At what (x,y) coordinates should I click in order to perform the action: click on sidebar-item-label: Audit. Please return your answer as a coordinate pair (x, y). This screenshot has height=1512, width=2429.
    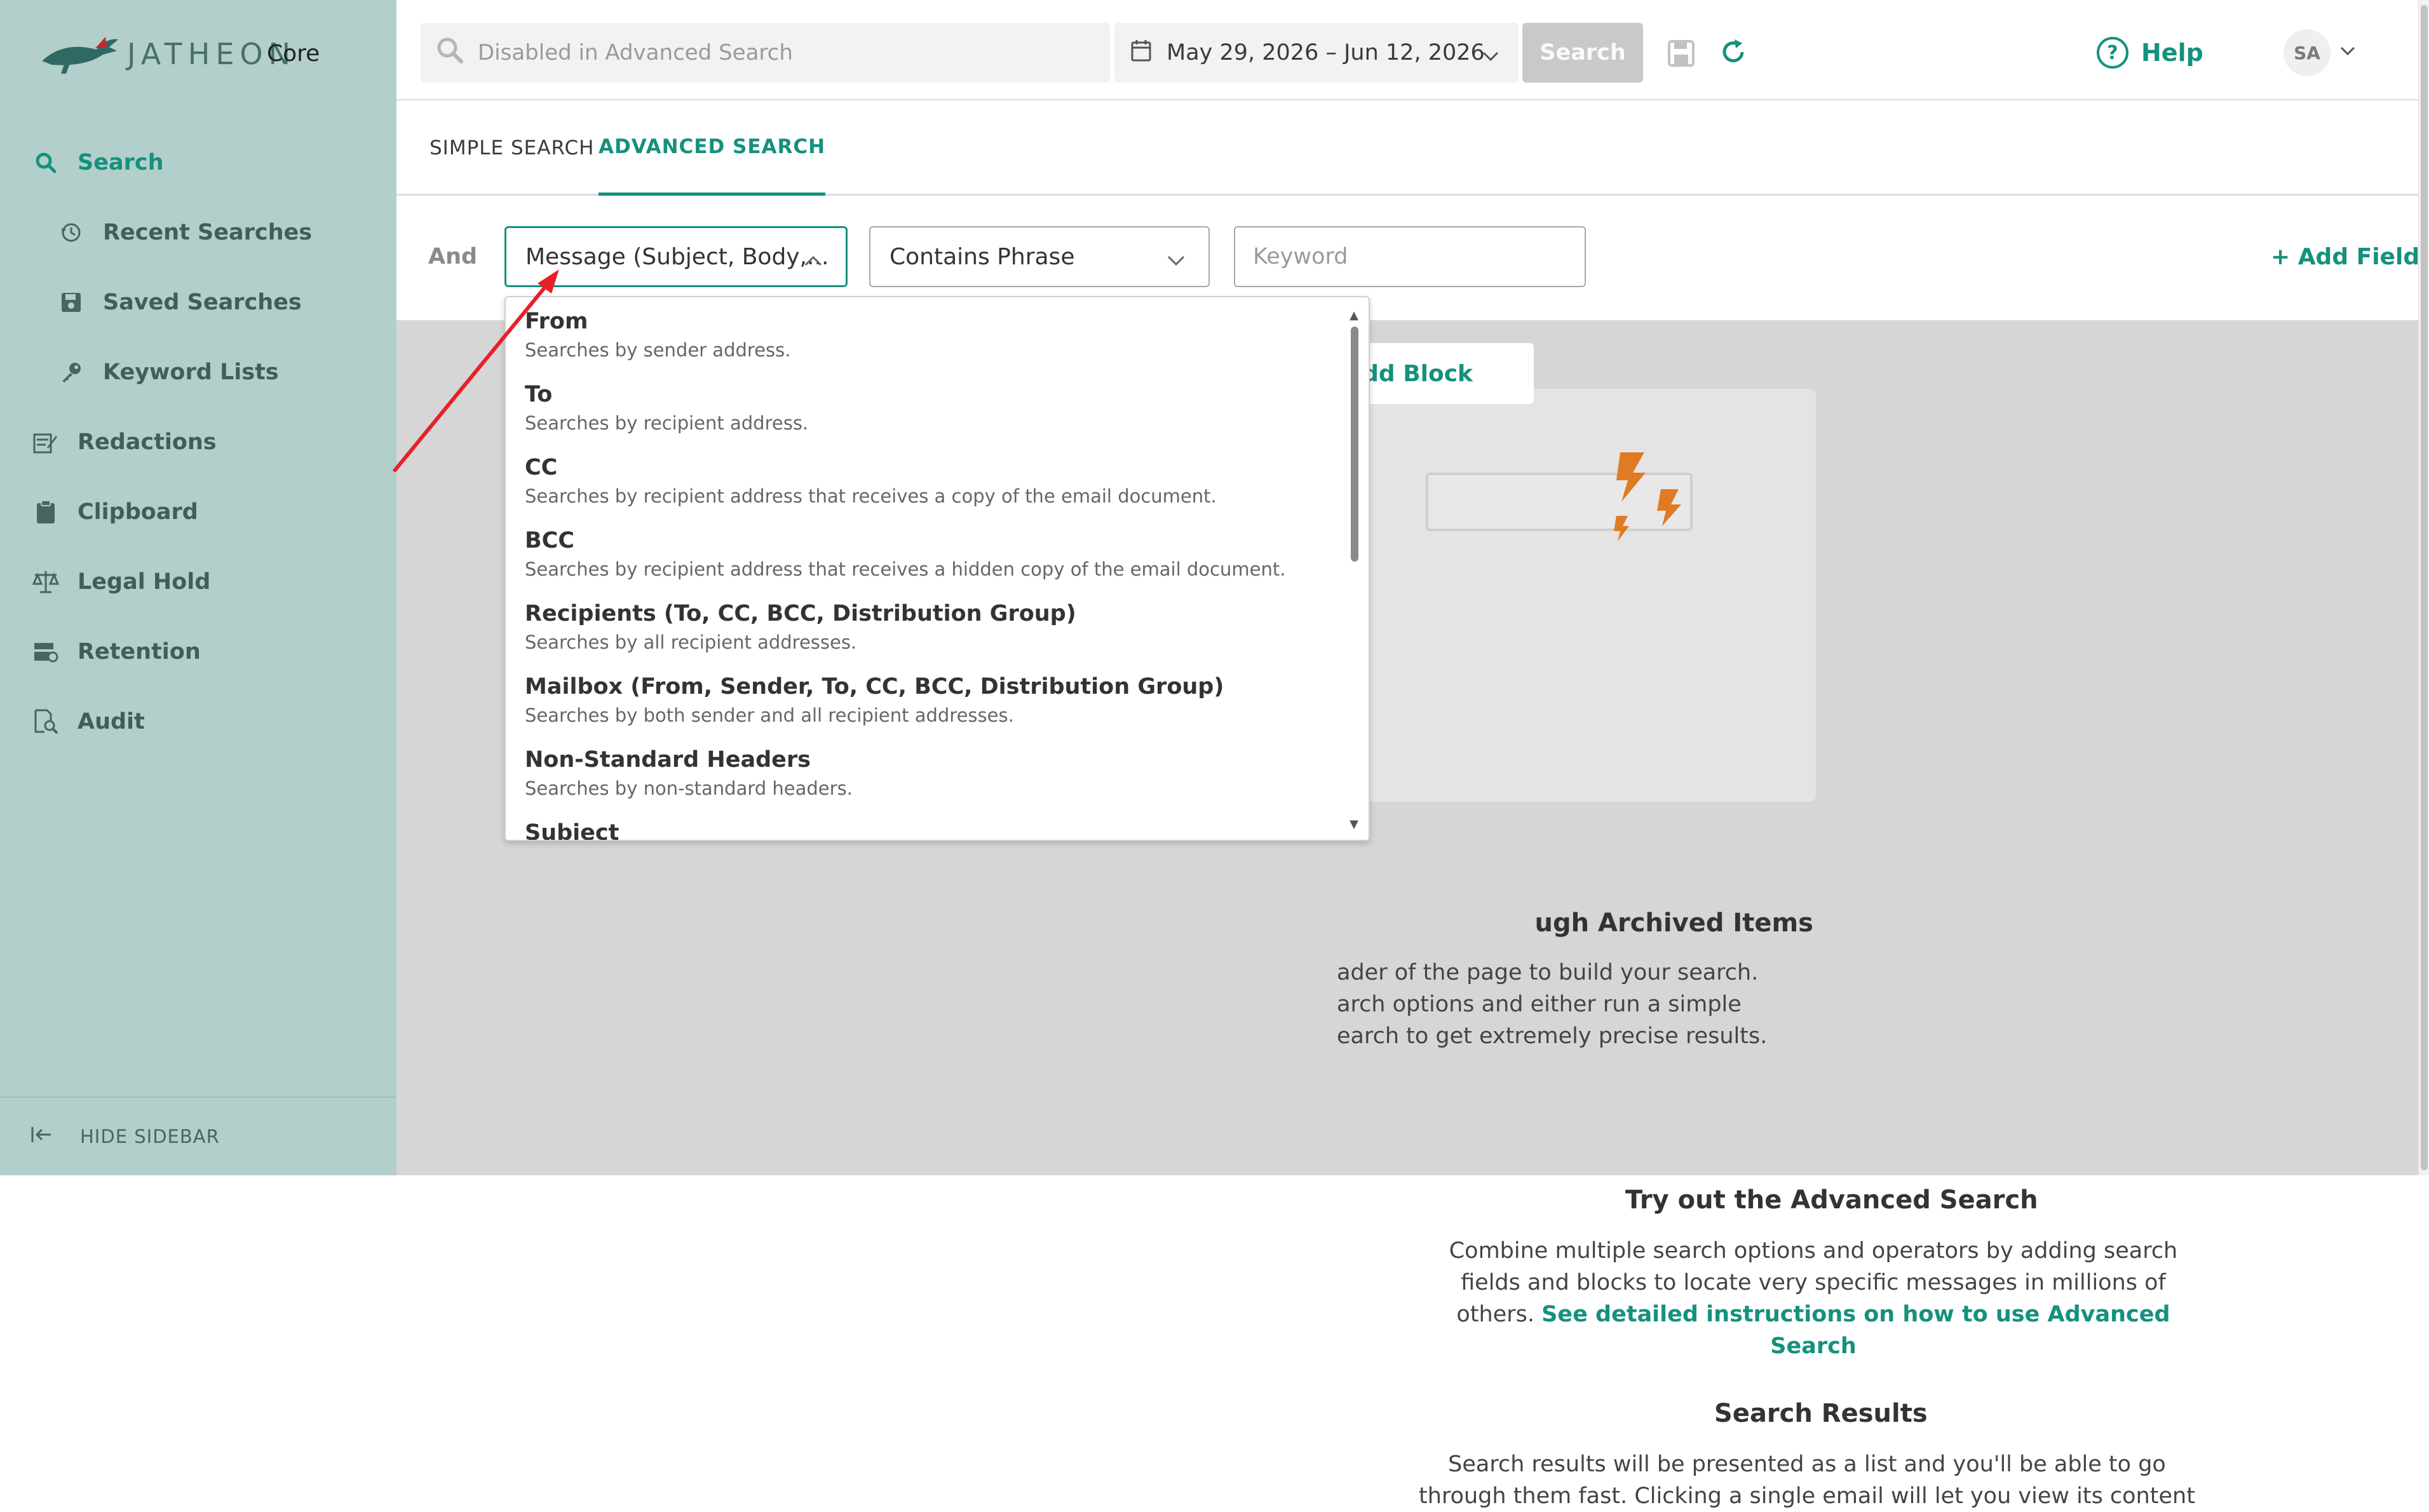
    Looking at the image, I should click on (111, 721).